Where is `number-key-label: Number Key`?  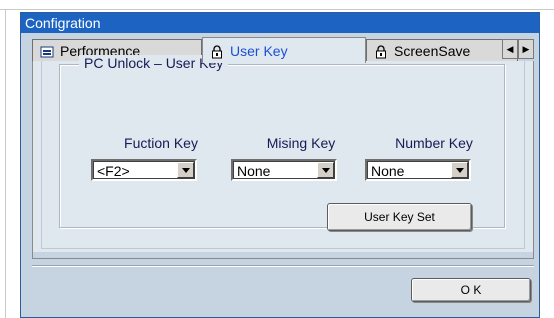 number-key-label: Number Key is located at coordinates (434, 143).